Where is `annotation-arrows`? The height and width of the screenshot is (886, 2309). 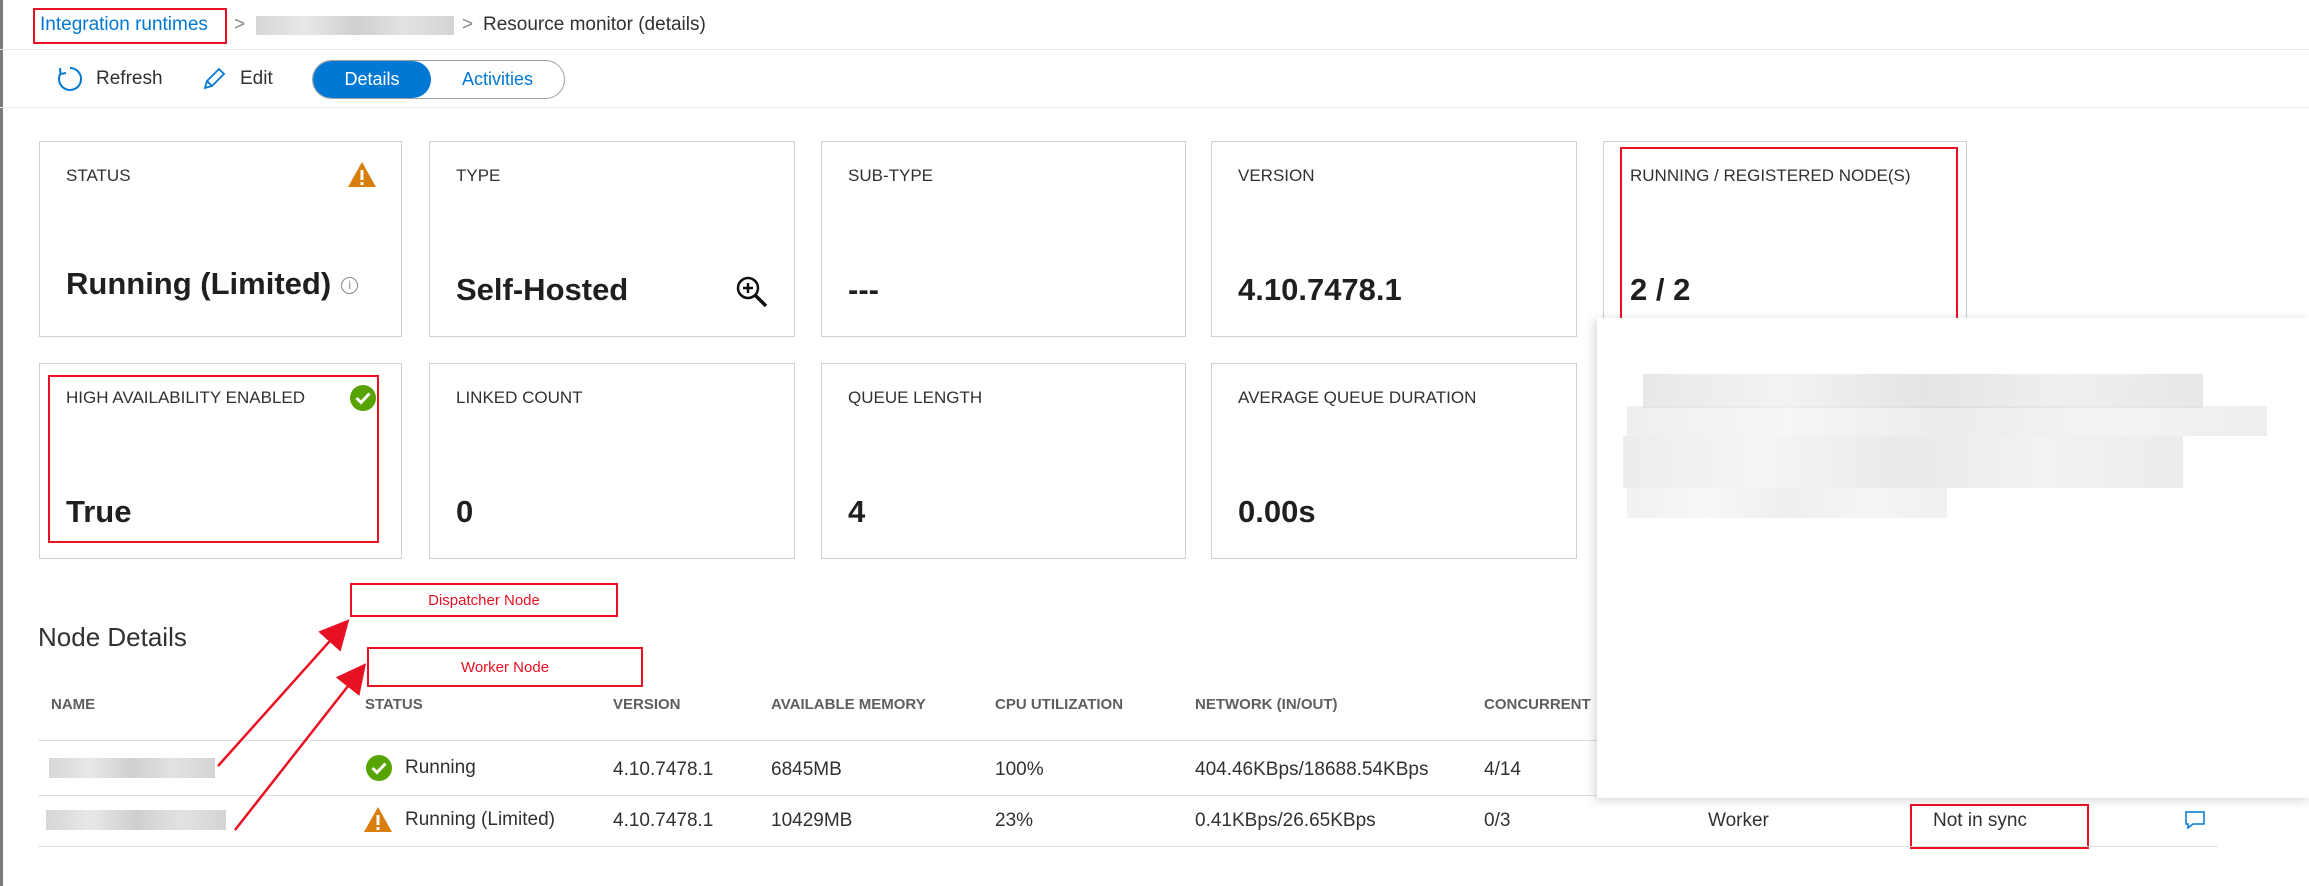 annotation-arrows is located at coordinates (292, 725).